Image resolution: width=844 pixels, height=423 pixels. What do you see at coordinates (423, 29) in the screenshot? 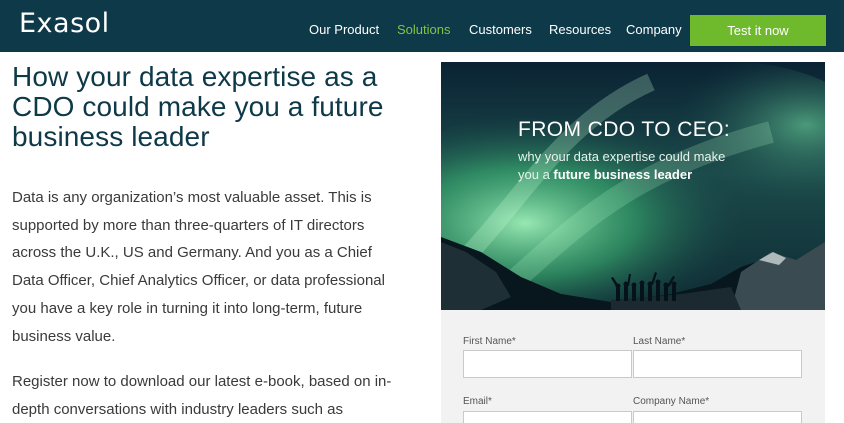
I see `nav-solutions: Solutions` at bounding box center [423, 29].